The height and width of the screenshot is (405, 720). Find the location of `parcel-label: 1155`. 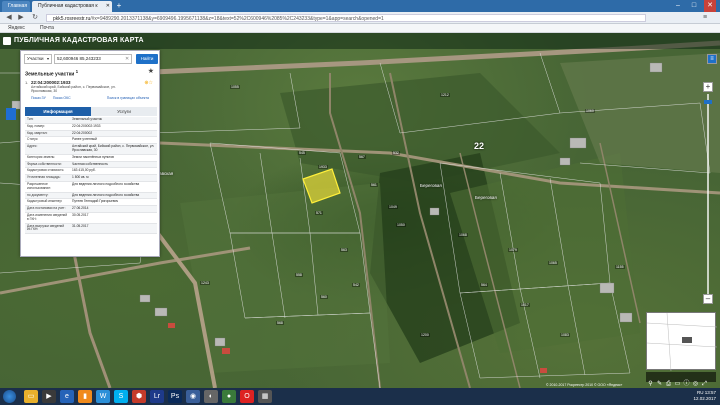

parcel-label: 1155 is located at coordinates (620, 267).